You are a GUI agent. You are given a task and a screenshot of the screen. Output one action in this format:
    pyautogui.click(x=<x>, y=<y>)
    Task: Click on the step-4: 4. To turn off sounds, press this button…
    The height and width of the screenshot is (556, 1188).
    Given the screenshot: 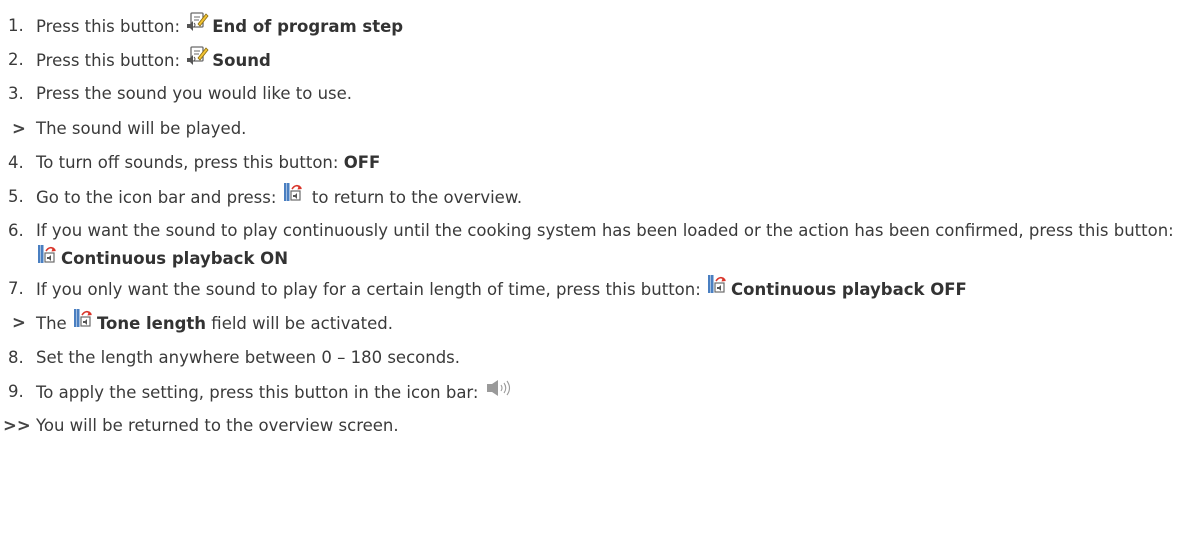 What is the action you would take?
    pyautogui.click(x=594, y=163)
    